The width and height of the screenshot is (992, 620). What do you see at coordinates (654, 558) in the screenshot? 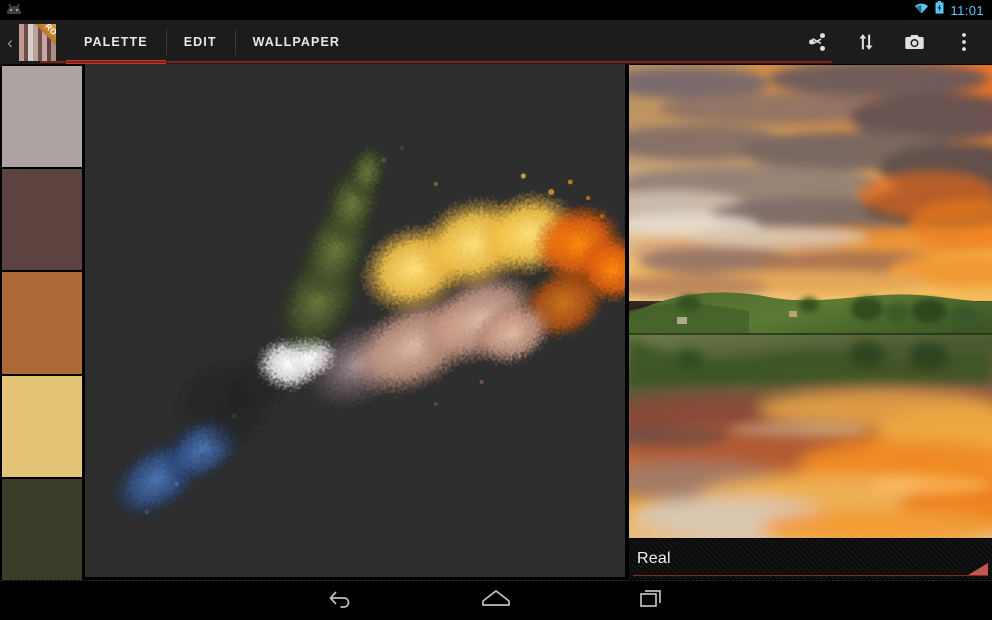
I see `preview-caption-text: Real` at bounding box center [654, 558].